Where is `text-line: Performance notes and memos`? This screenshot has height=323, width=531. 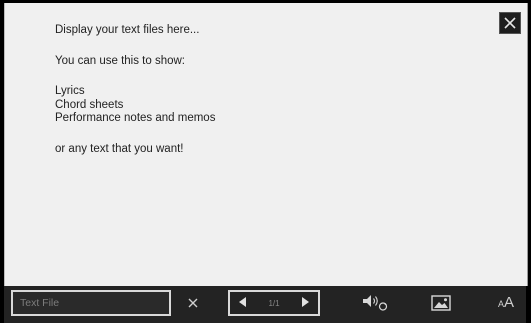
text-line: Performance notes and memos is located at coordinates (135, 118).